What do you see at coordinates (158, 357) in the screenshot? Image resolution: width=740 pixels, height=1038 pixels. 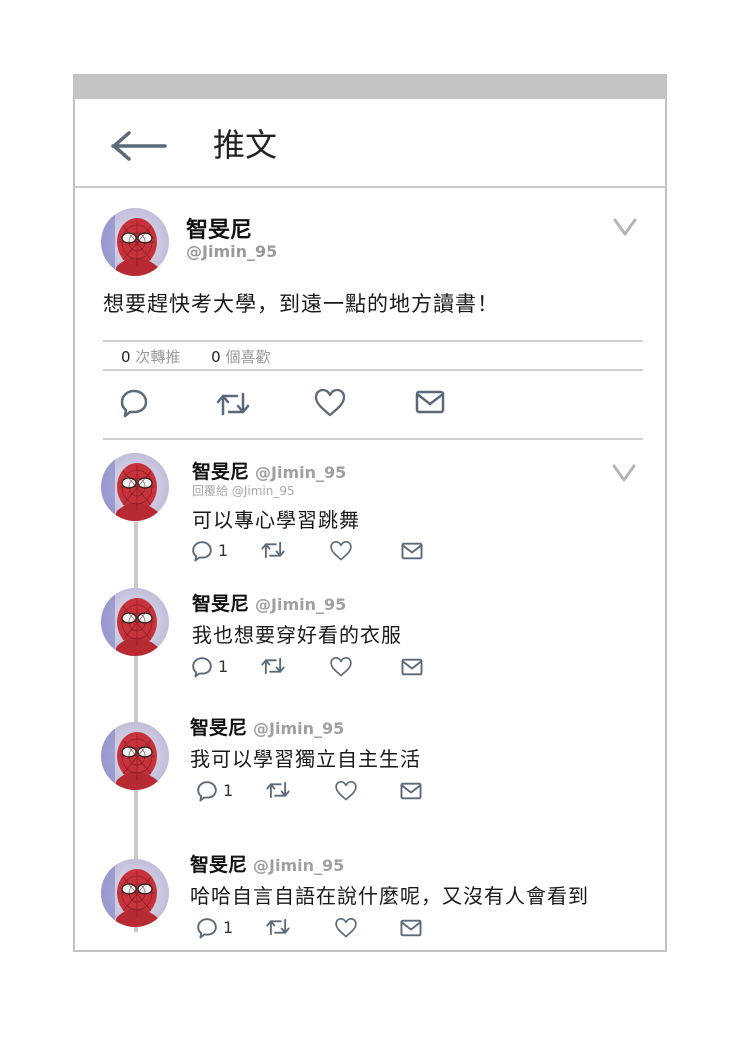 I see `retweet-label: 次轉推` at bounding box center [158, 357].